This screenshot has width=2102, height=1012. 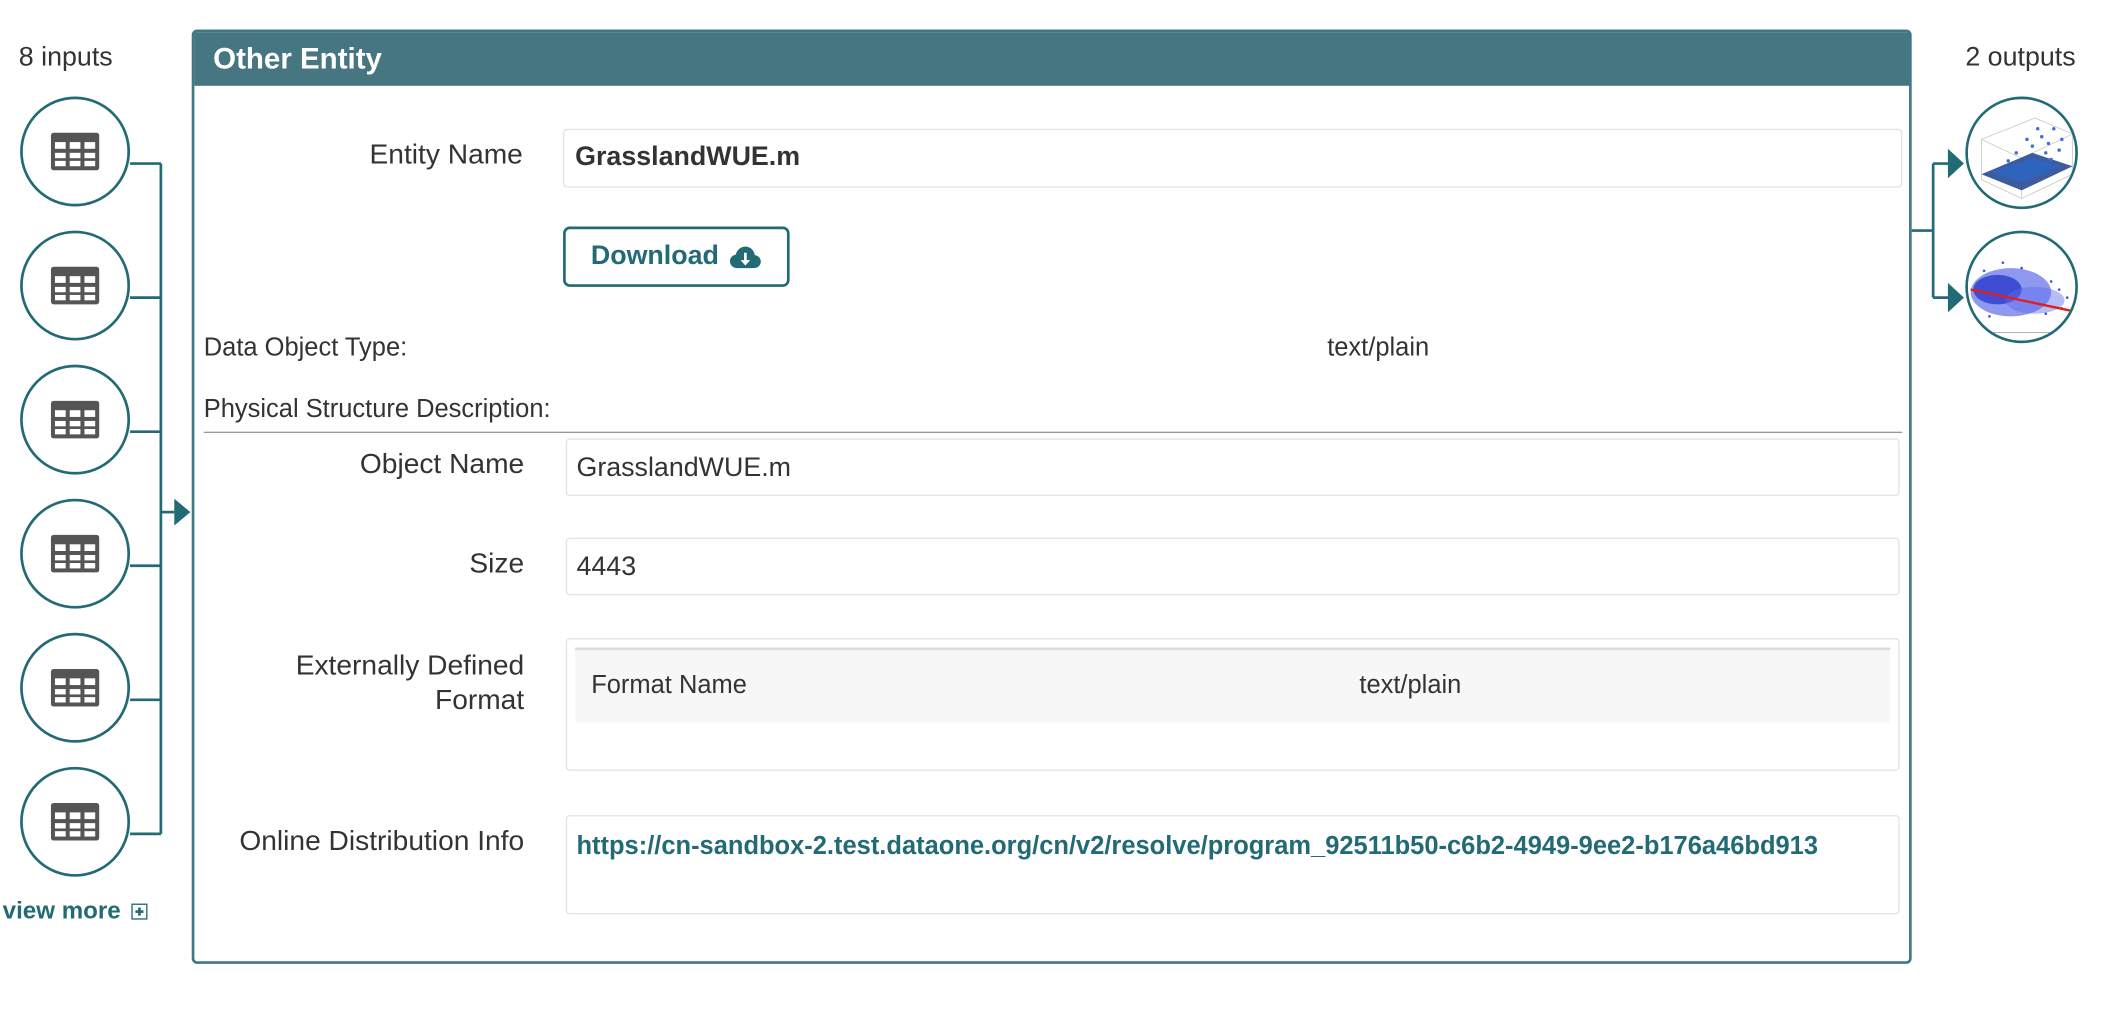 I want to click on scatter-plot-thumbnail, so click(x=2022, y=287).